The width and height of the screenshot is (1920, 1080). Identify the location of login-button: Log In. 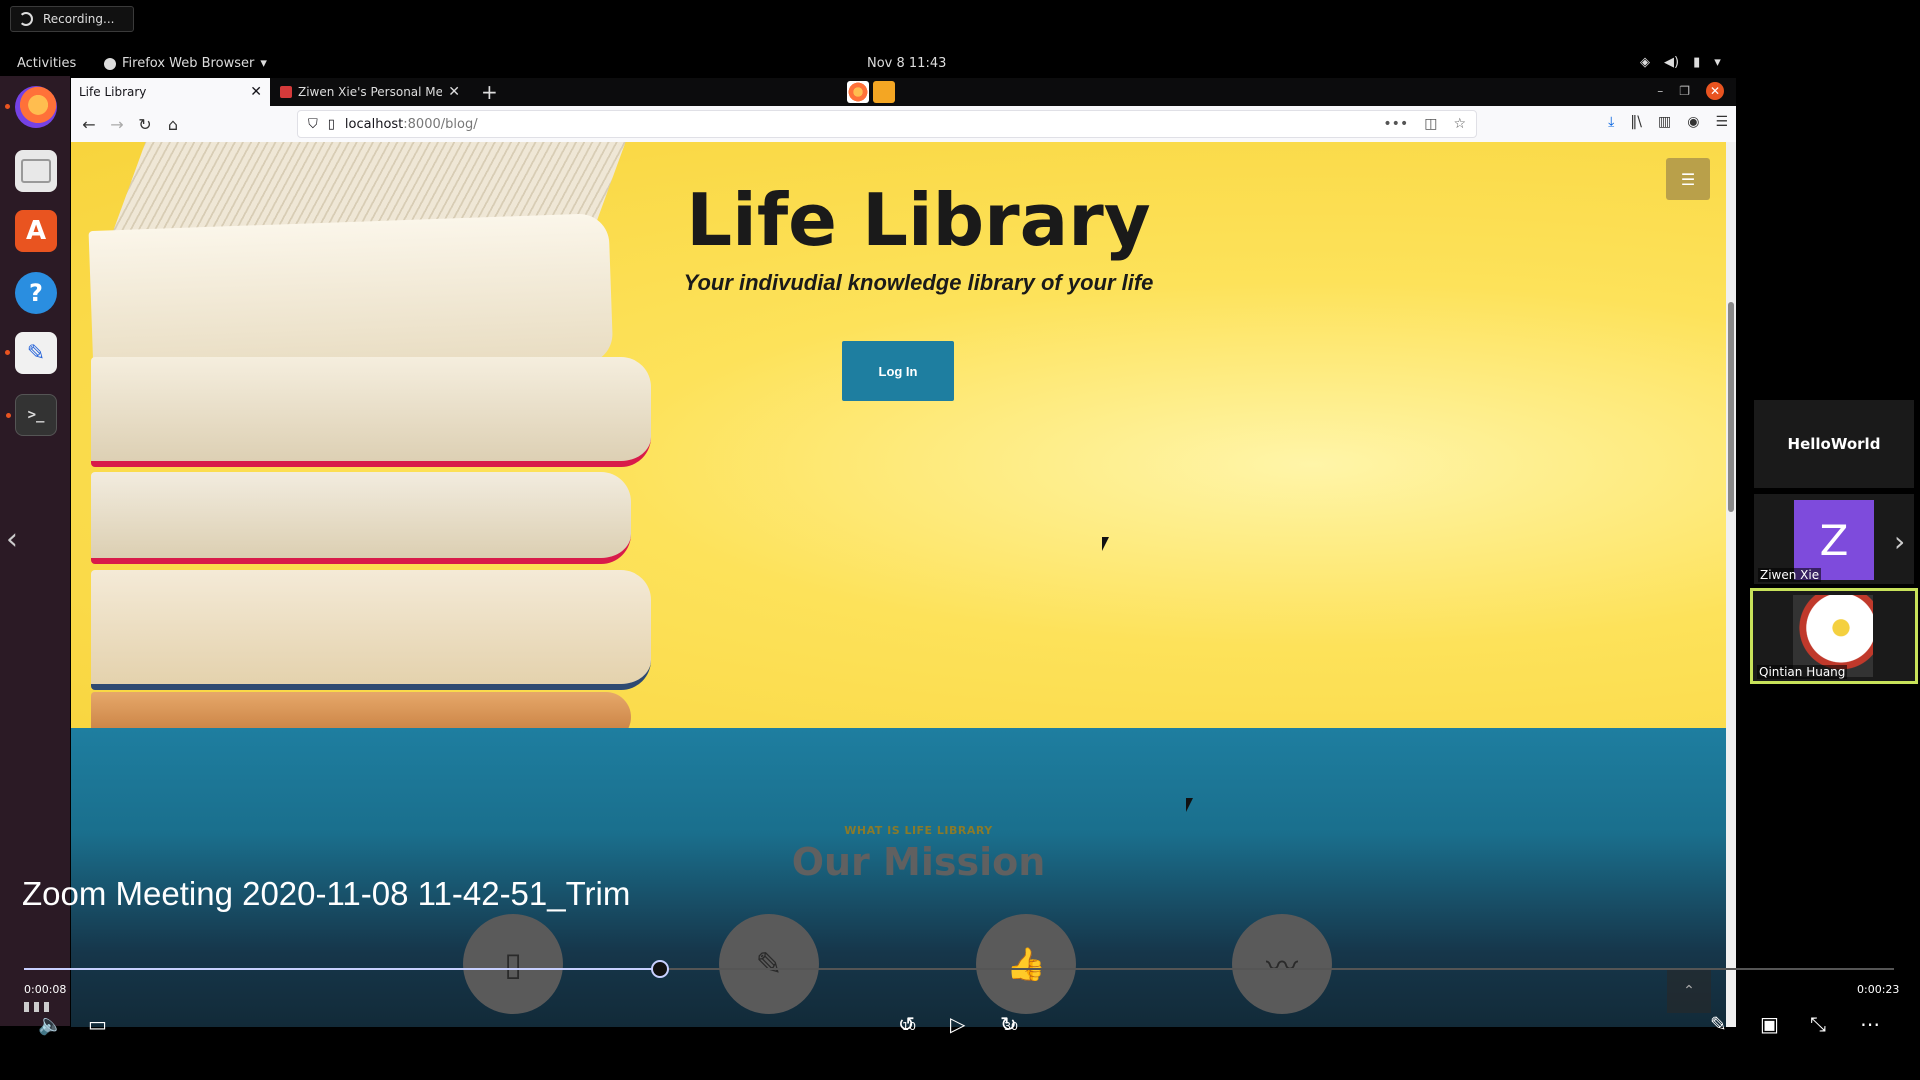
(898, 371).